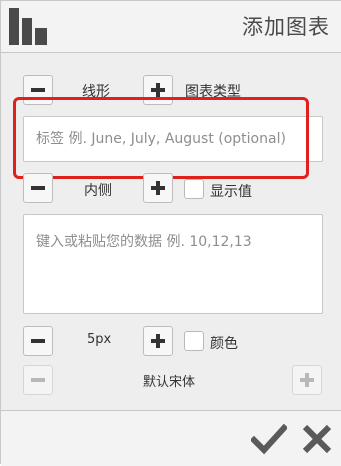  I want to click on chart-type-prev-button, so click(38, 90).